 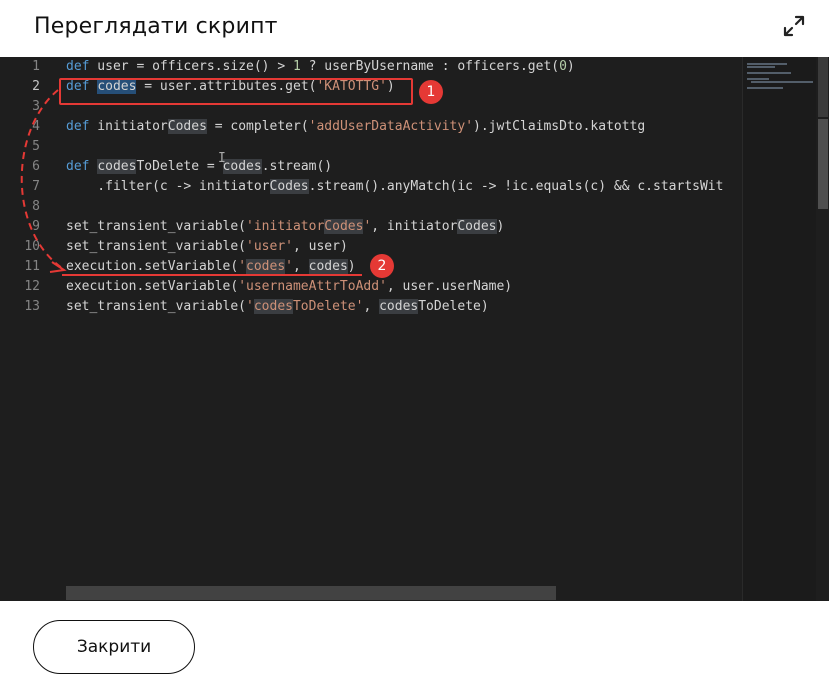 What do you see at coordinates (24, 329) in the screenshot?
I see `line-number-gutter: 1 2 3 4 5 6 7 8 9 10 11 12 13` at bounding box center [24, 329].